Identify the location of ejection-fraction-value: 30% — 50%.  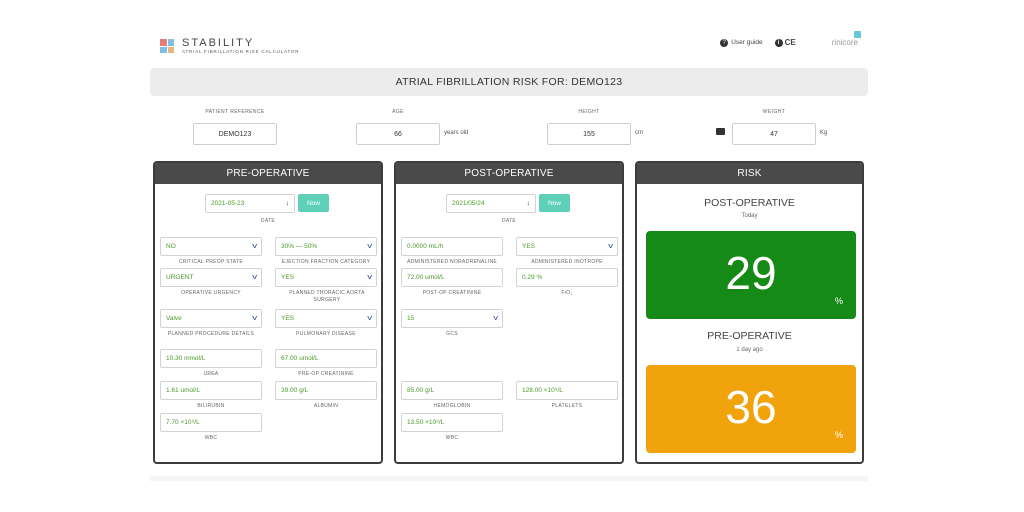
(299, 246).